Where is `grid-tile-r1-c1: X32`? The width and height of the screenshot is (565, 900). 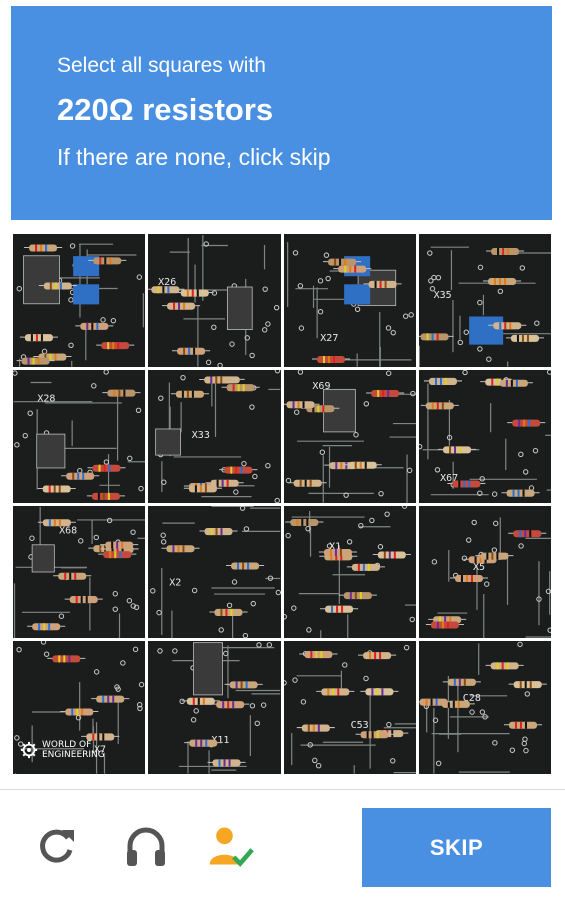 grid-tile-r1-c1: X32 is located at coordinates (79, 300).